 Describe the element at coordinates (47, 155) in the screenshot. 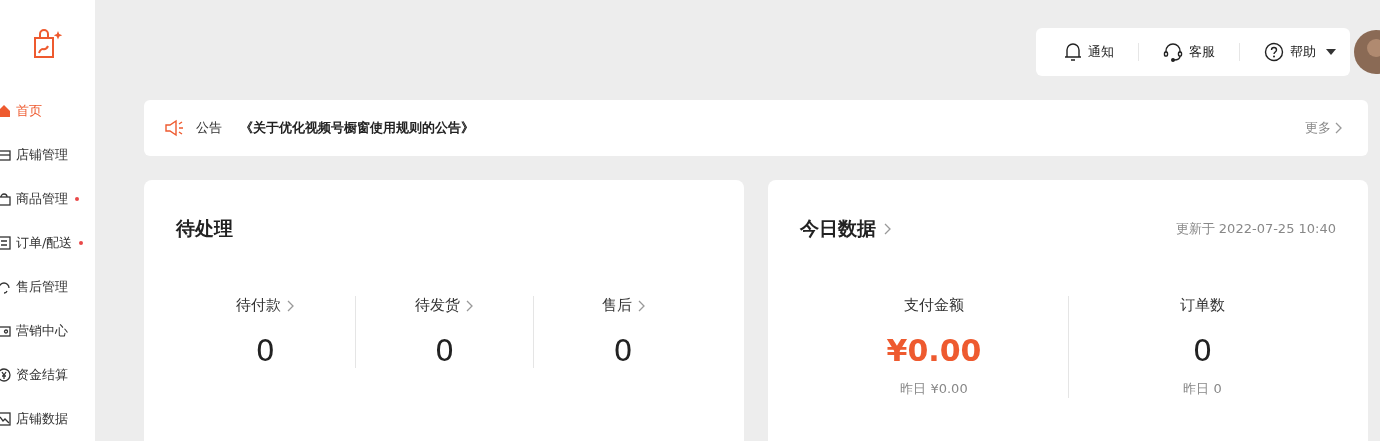

I see `nav-item: 店铺管理` at that location.